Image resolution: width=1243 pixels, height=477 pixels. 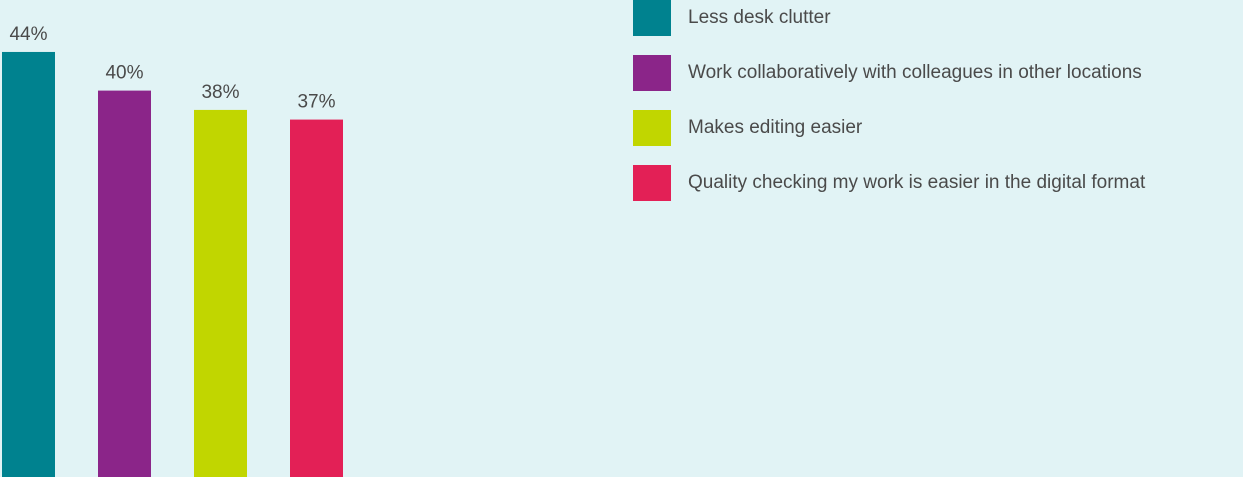 What do you see at coordinates (759, 17) in the screenshot?
I see `legend-label: Less desk clutter` at bounding box center [759, 17].